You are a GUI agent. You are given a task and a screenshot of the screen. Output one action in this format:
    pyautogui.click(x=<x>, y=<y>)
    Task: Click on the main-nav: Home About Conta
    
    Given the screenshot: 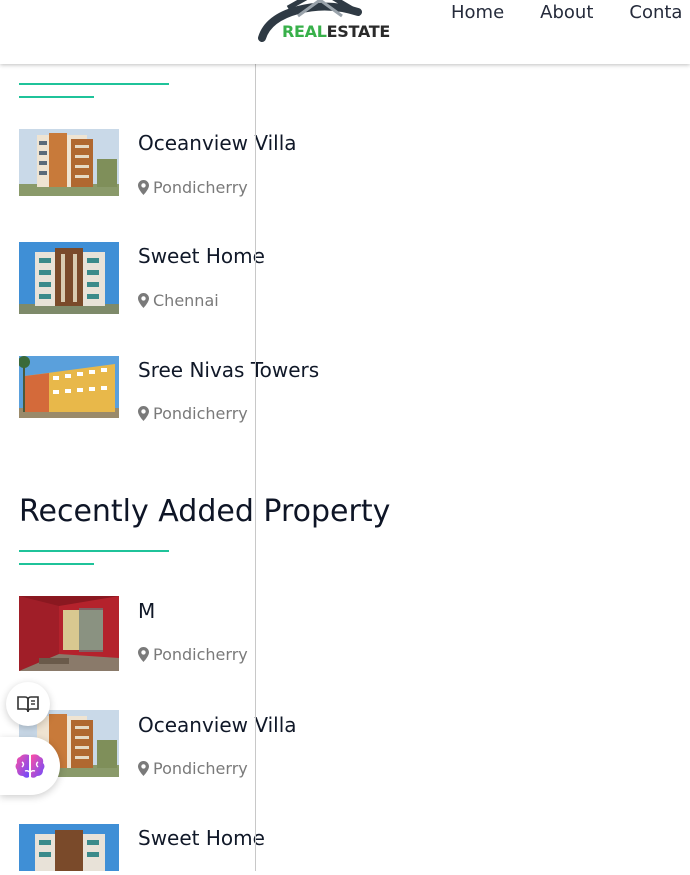 What is the action you would take?
    pyautogui.click(x=570, y=12)
    